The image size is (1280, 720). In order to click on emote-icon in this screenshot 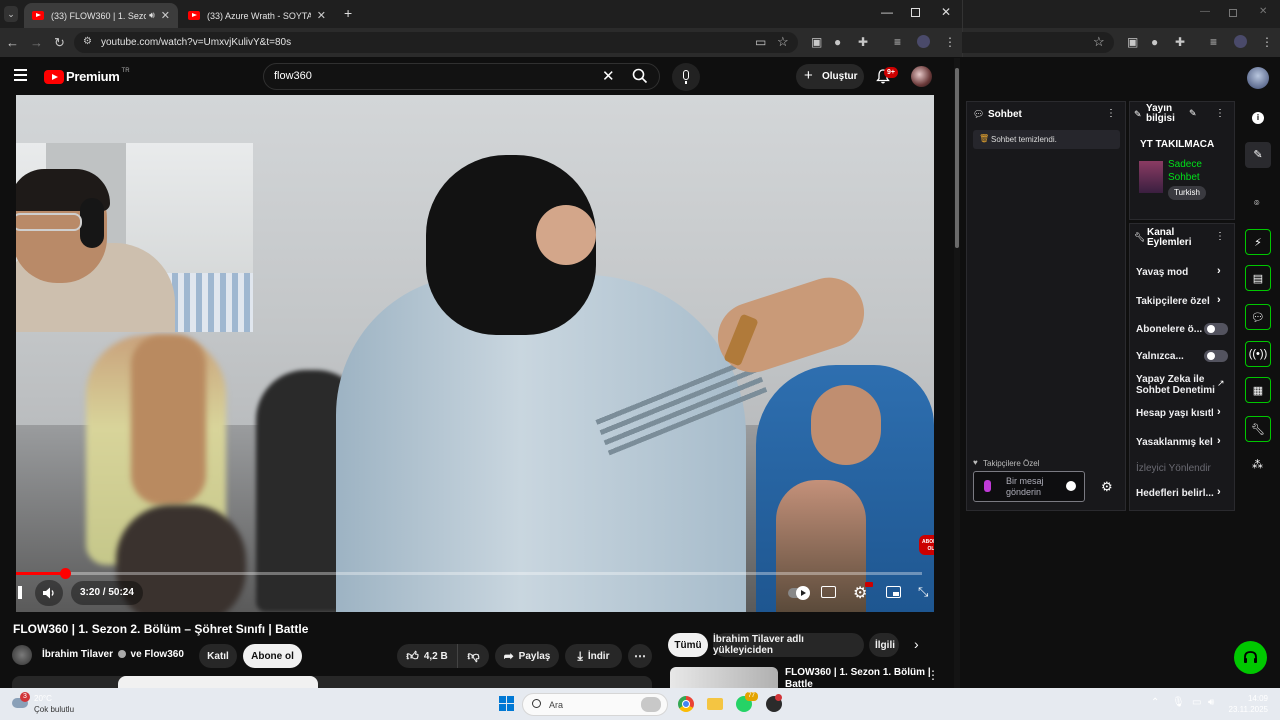, I will do `click(1071, 486)`.